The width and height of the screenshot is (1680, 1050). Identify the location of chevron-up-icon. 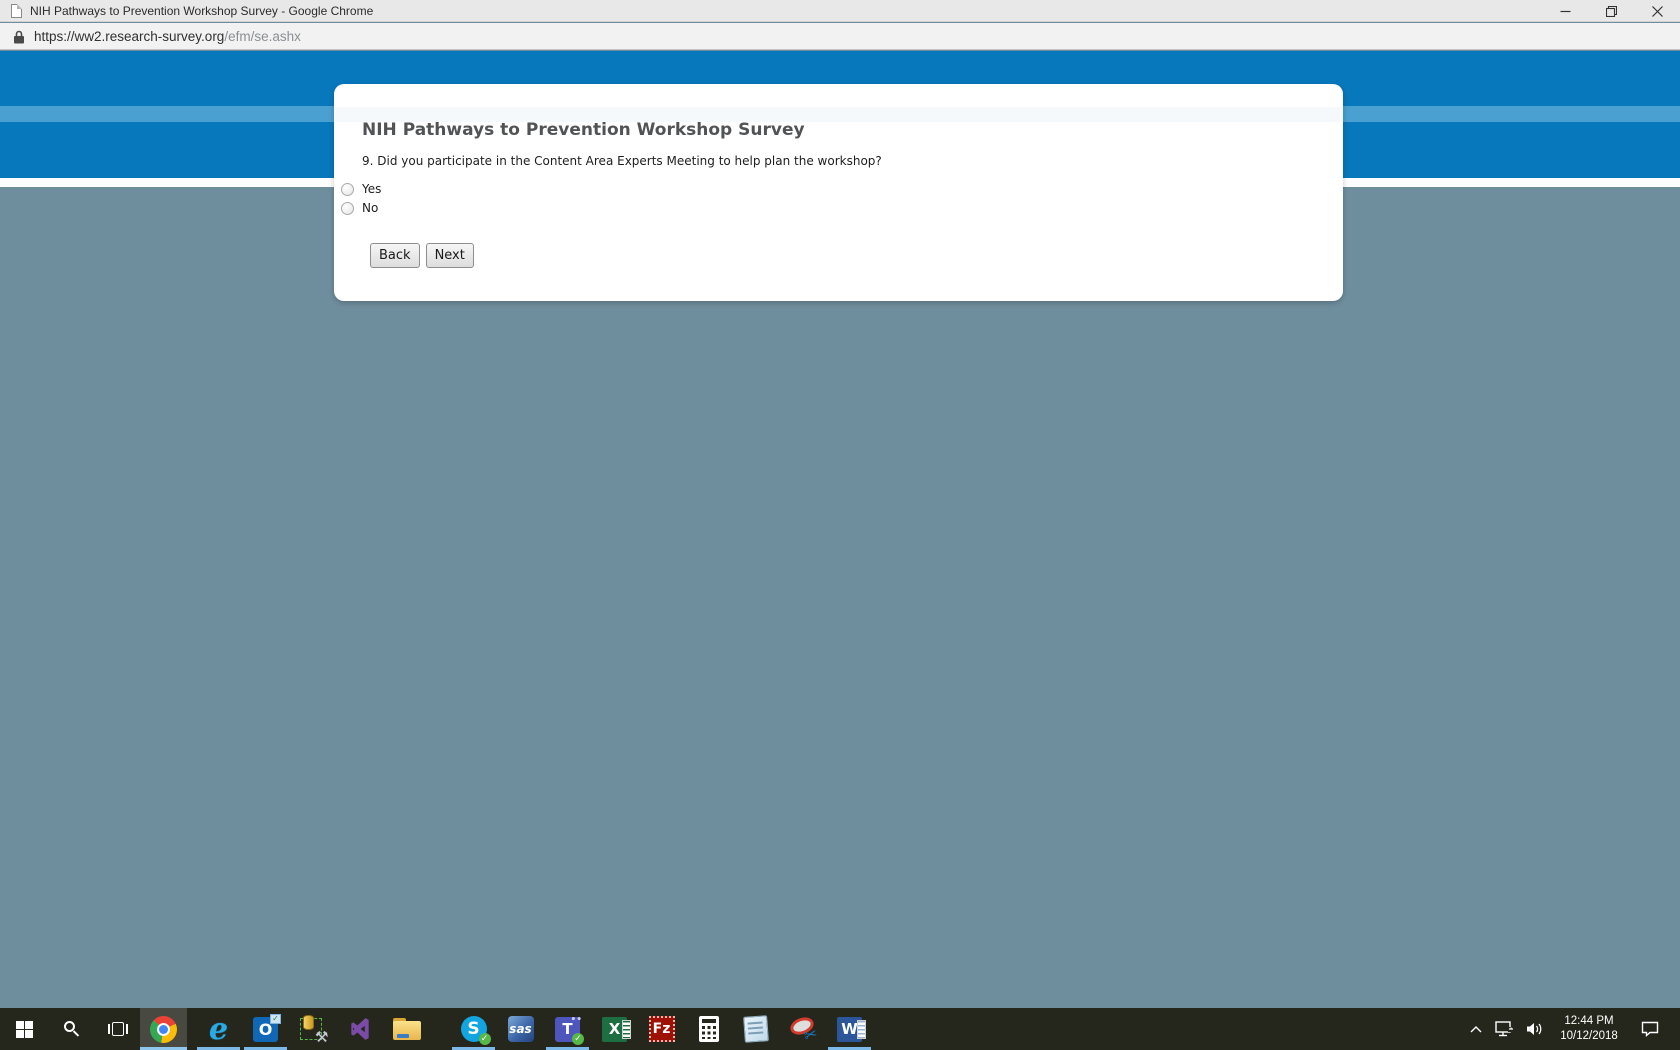
(1476, 1028).